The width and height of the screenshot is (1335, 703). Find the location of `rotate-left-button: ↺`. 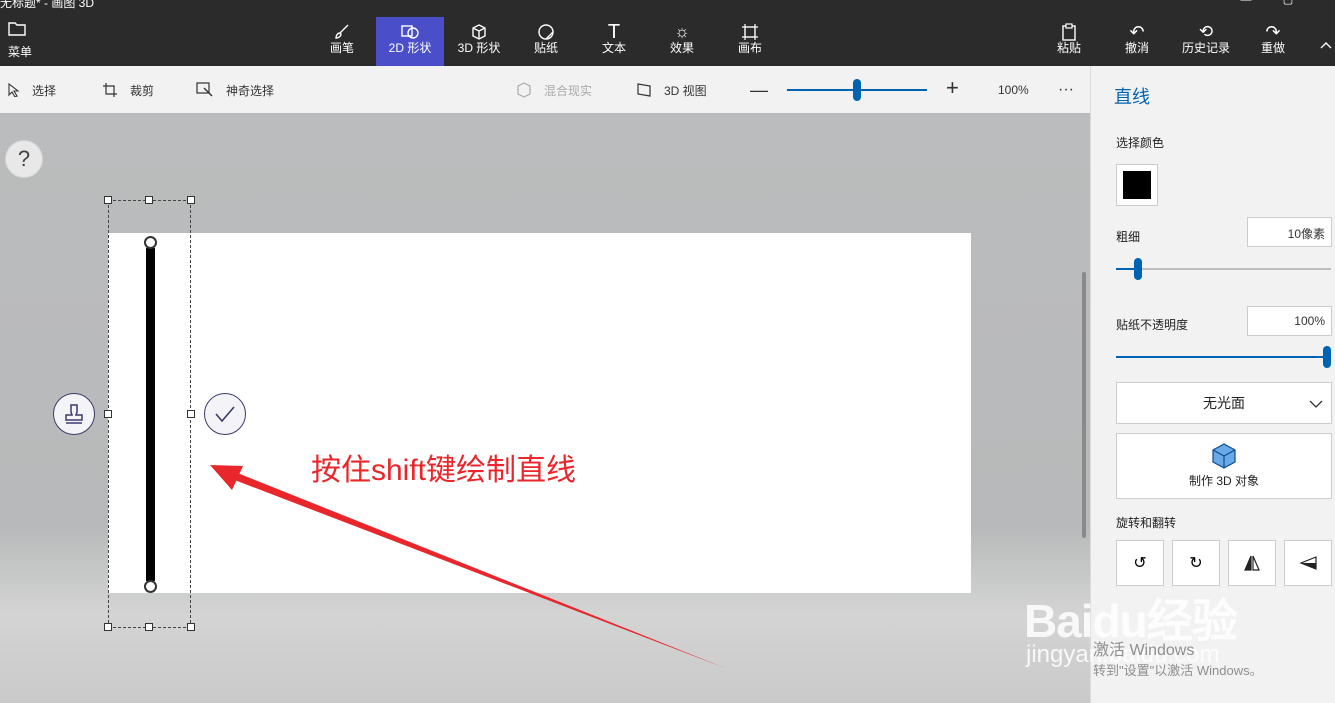

rotate-left-button: ↺ is located at coordinates (1140, 563).